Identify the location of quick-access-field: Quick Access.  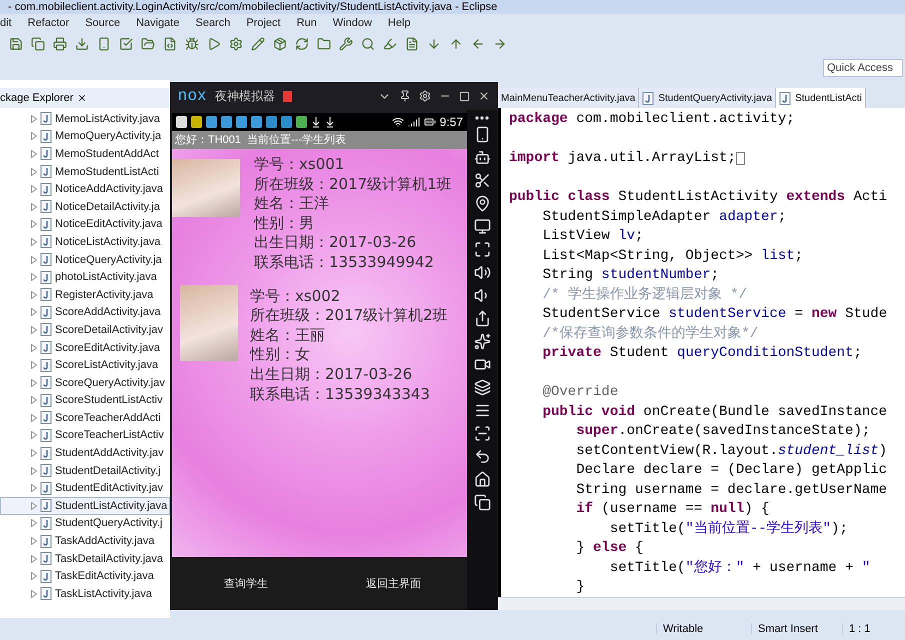
(863, 68).